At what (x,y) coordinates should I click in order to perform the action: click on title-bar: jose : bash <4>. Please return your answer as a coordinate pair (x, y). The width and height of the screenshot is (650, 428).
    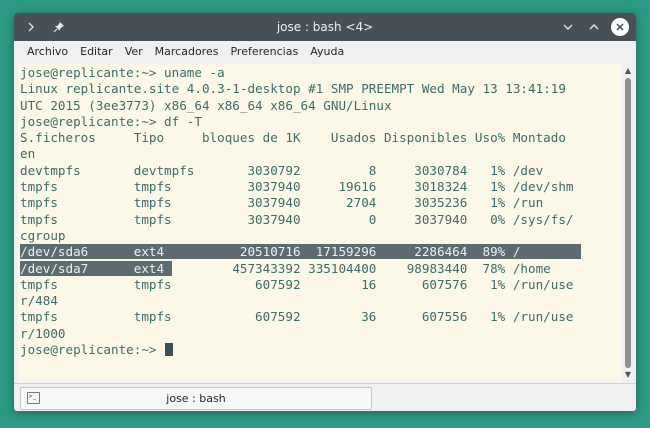
    Looking at the image, I should click on (325, 27).